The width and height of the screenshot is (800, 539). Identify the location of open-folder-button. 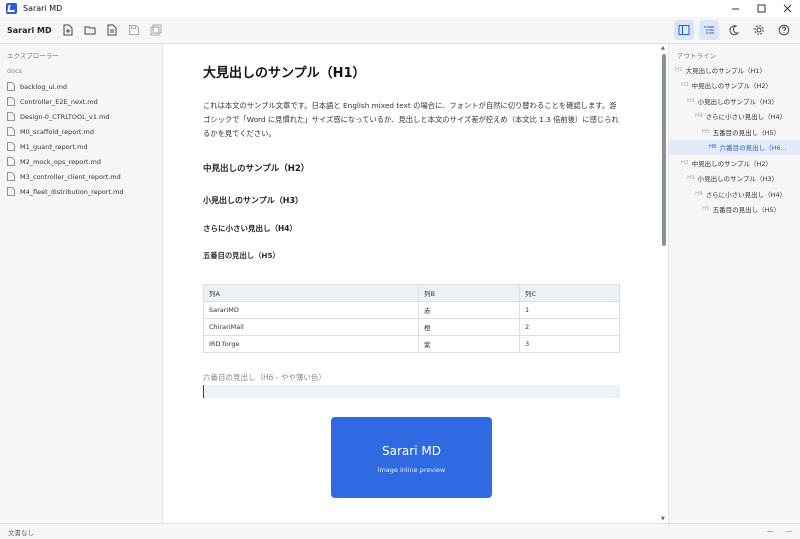
(90, 30).